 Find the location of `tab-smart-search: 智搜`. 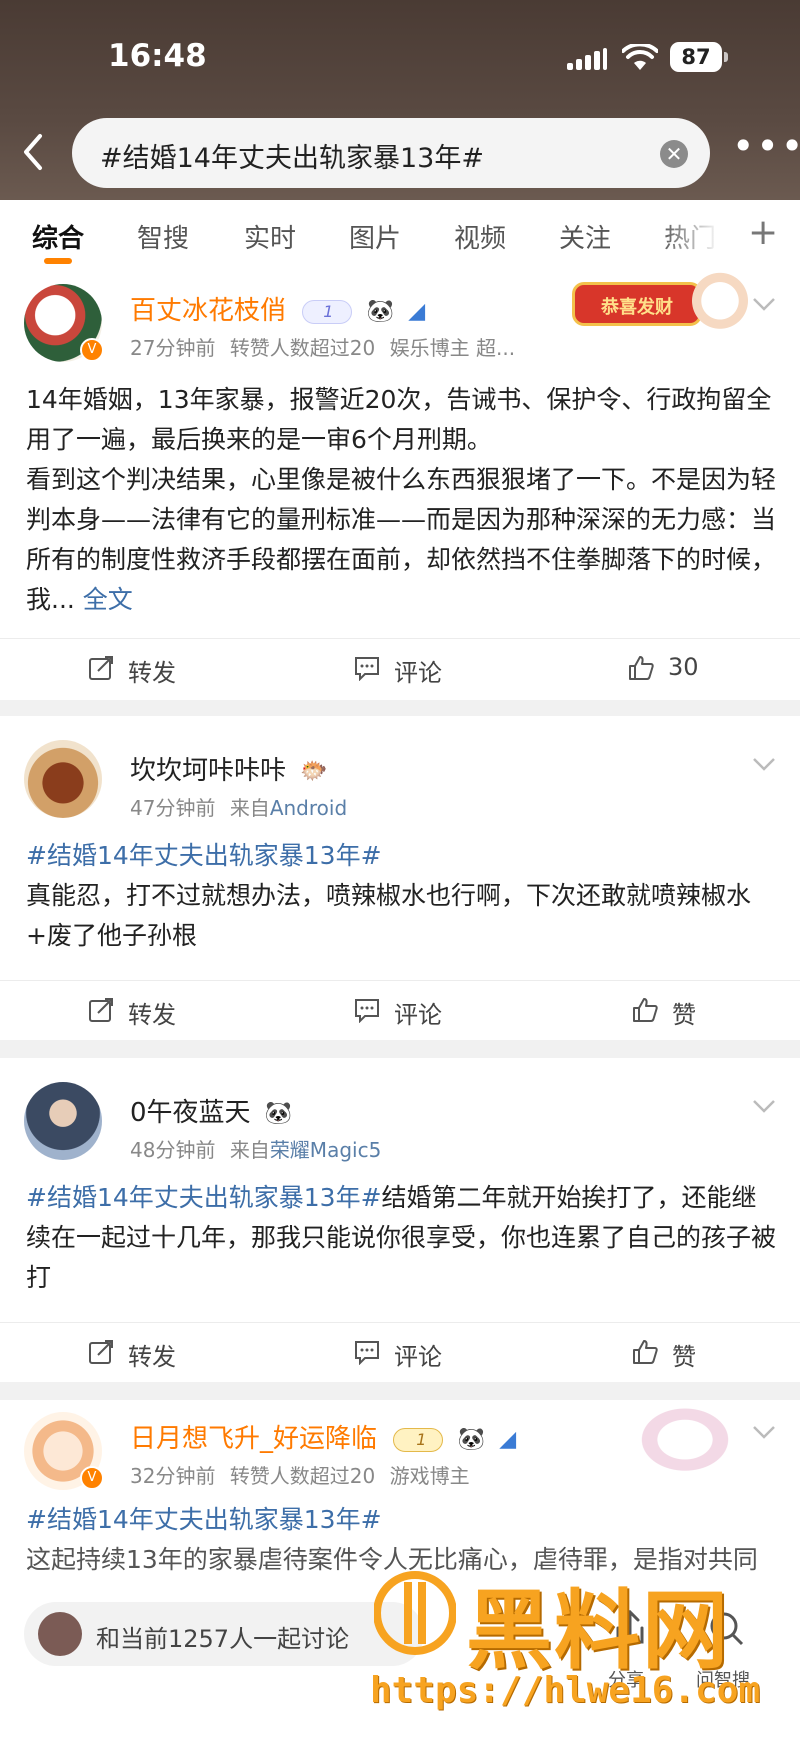

tab-smart-search: 智搜 is located at coordinates (163, 236).